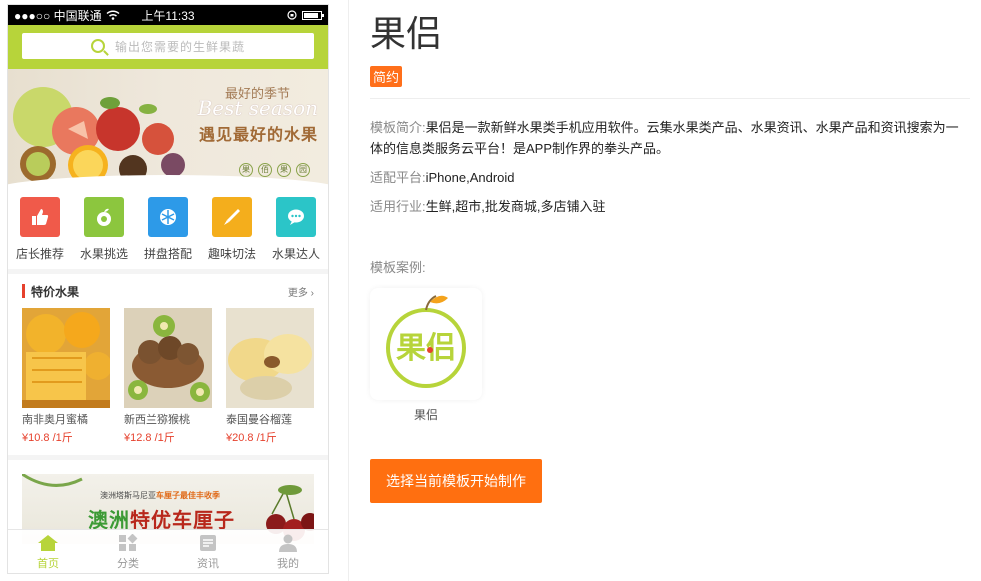  What do you see at coordinates (398, 177) in the screenshot?
I see `platform-label: 适配平台:` at bounding box center [398, 177].